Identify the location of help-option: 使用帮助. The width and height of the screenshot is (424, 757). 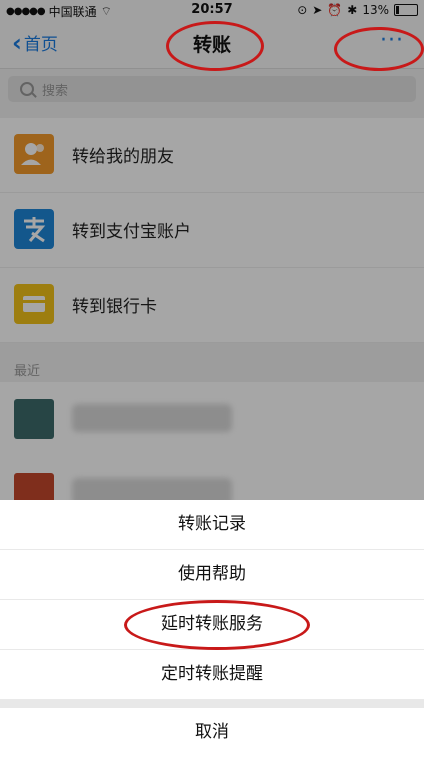
(212, 575).